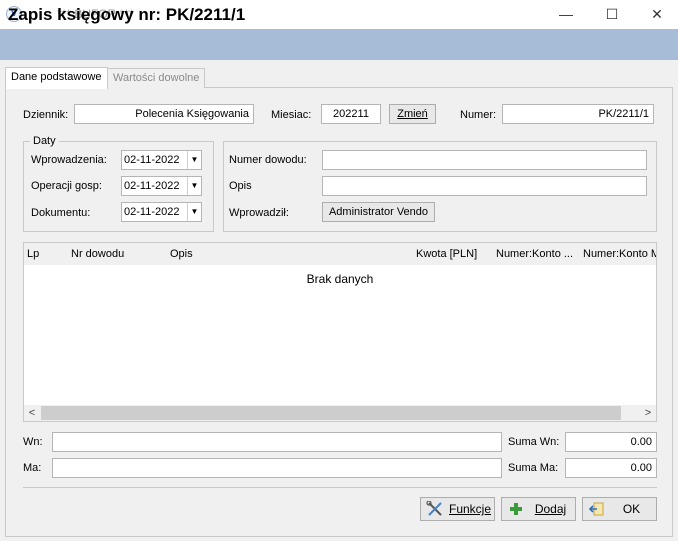 The image size is (678, 541). Describe the element at coordinates (340, 487) in the screenshot. I see `divider` at that location.